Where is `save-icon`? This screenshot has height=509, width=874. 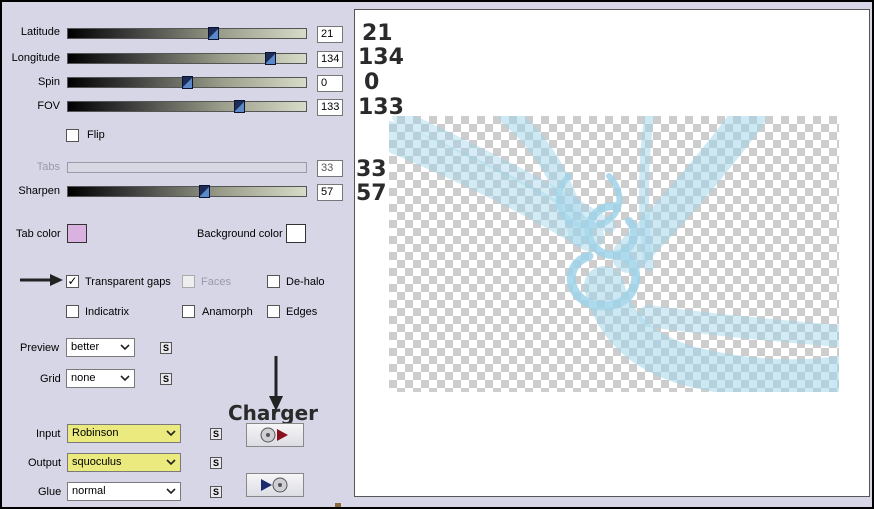
save-icon is located at coordinates (274, 485).